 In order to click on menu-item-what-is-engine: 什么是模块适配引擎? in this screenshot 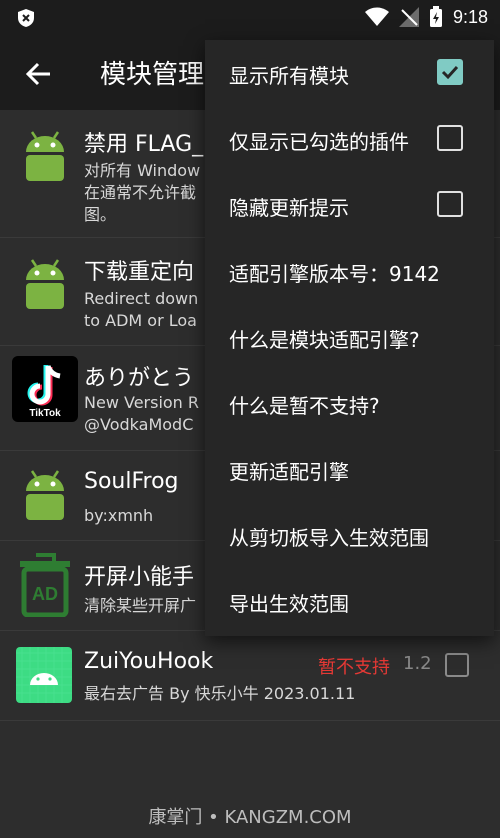, I will do `click(349, 337)`.